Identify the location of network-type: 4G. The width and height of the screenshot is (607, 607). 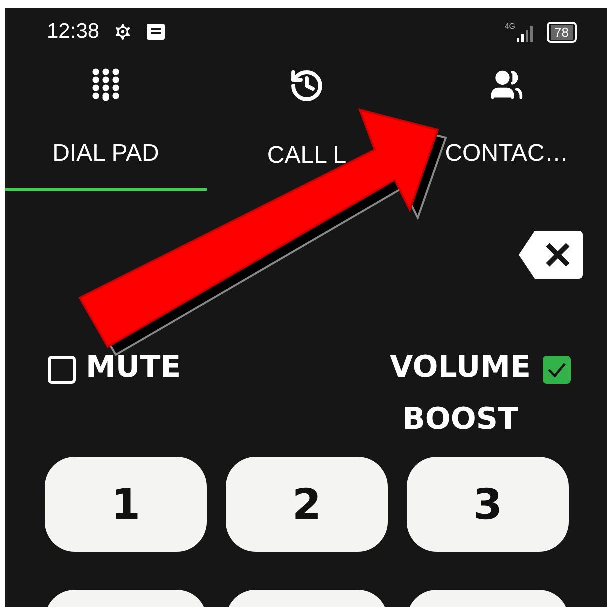
(510, 26).